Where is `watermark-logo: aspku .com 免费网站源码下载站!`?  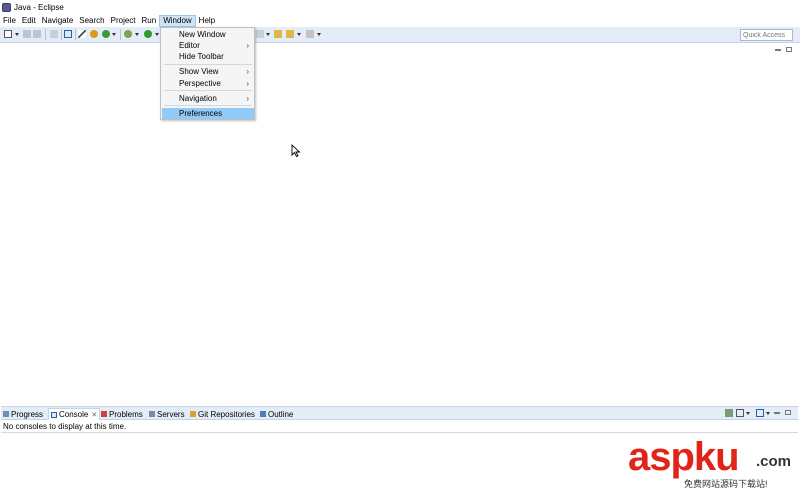 watermark-logo: aspku .com 免费网站源码下载站! is located at coordinates (712, 462).